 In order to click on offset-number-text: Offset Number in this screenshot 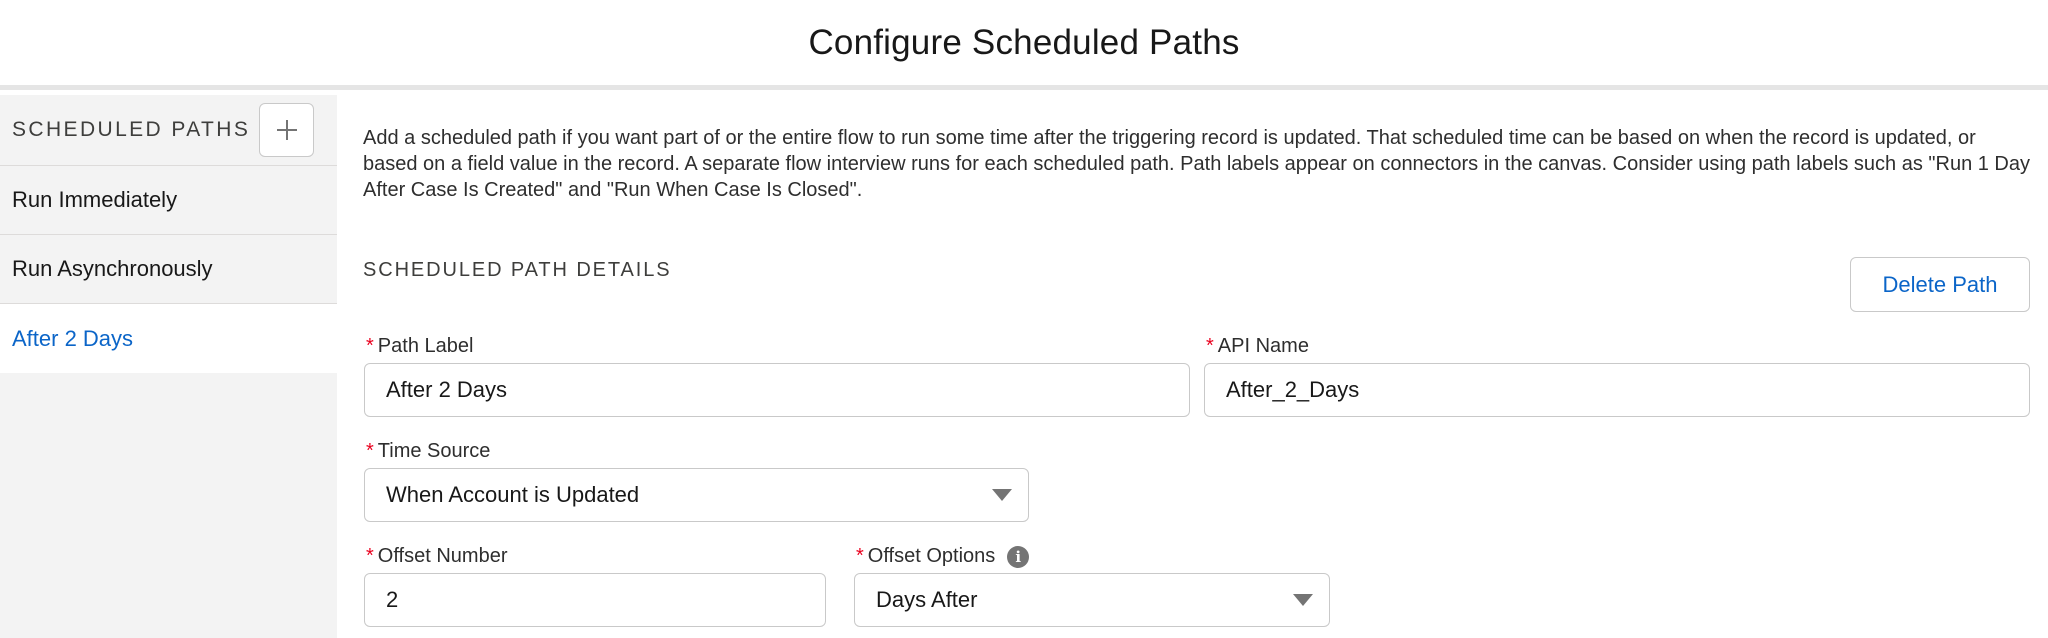, I will do `click(442, 556)`.